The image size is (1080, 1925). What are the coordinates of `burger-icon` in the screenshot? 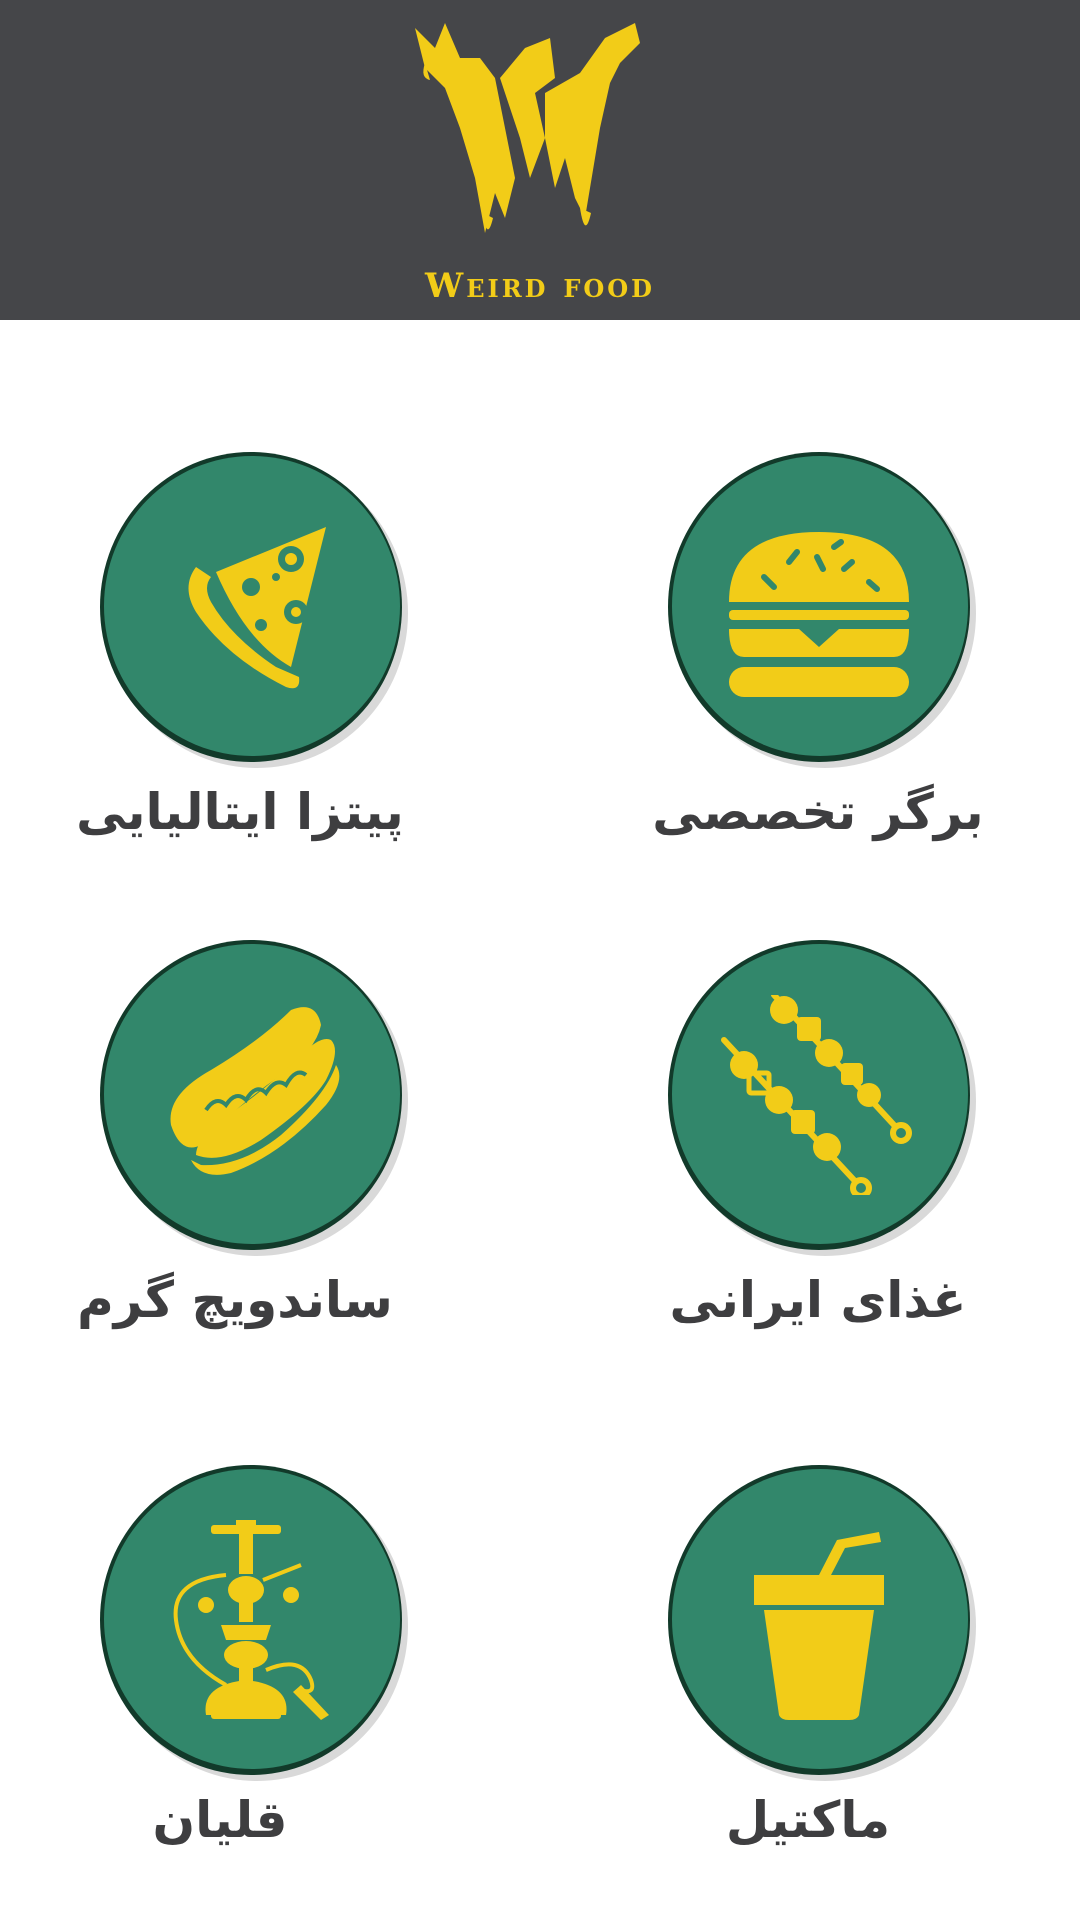 It's located at (819, 614).